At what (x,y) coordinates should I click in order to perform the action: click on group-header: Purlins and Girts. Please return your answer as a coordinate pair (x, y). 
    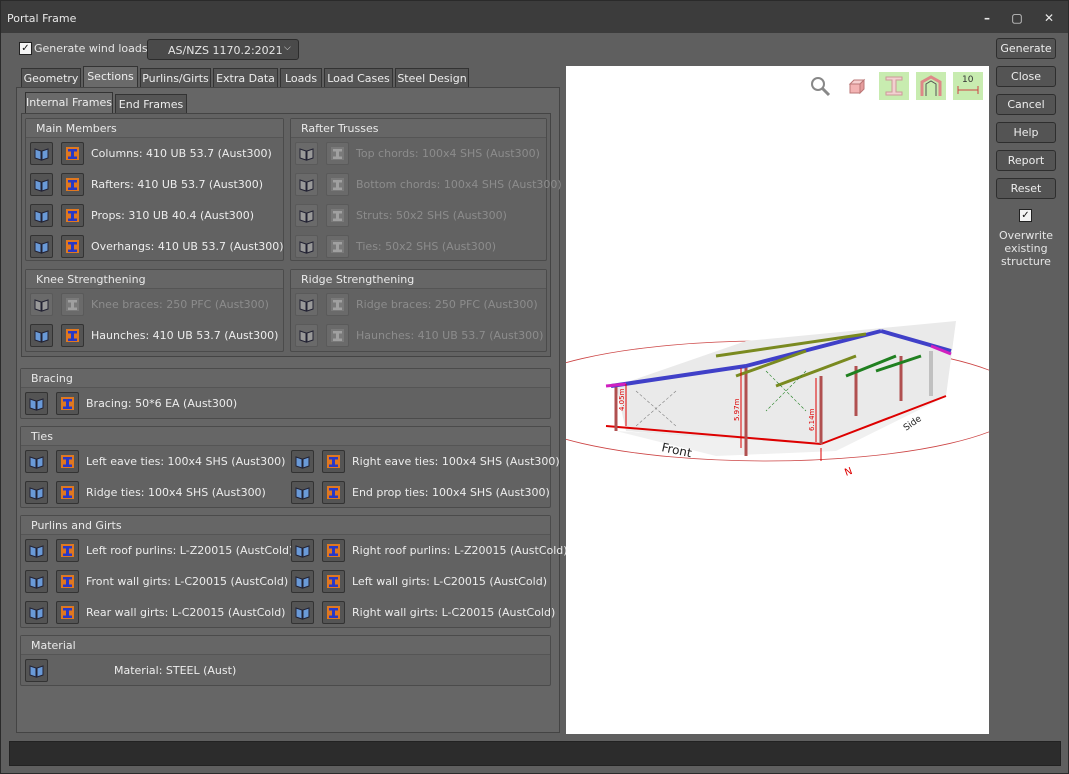
    Looking at the image, I should click on (285, 525).